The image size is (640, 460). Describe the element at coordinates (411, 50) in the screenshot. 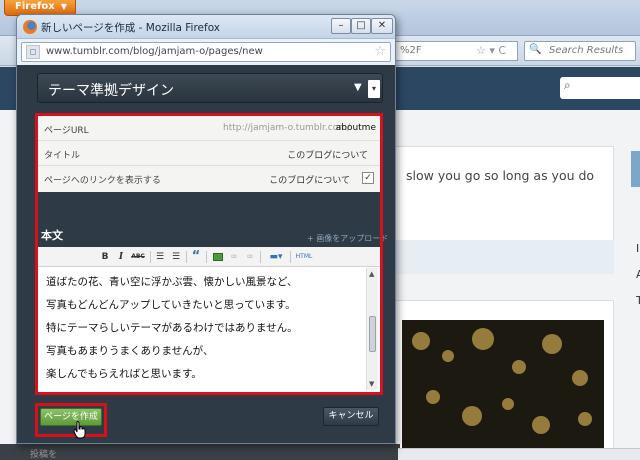

I see `browser-url-fragment: %2F` at that location.